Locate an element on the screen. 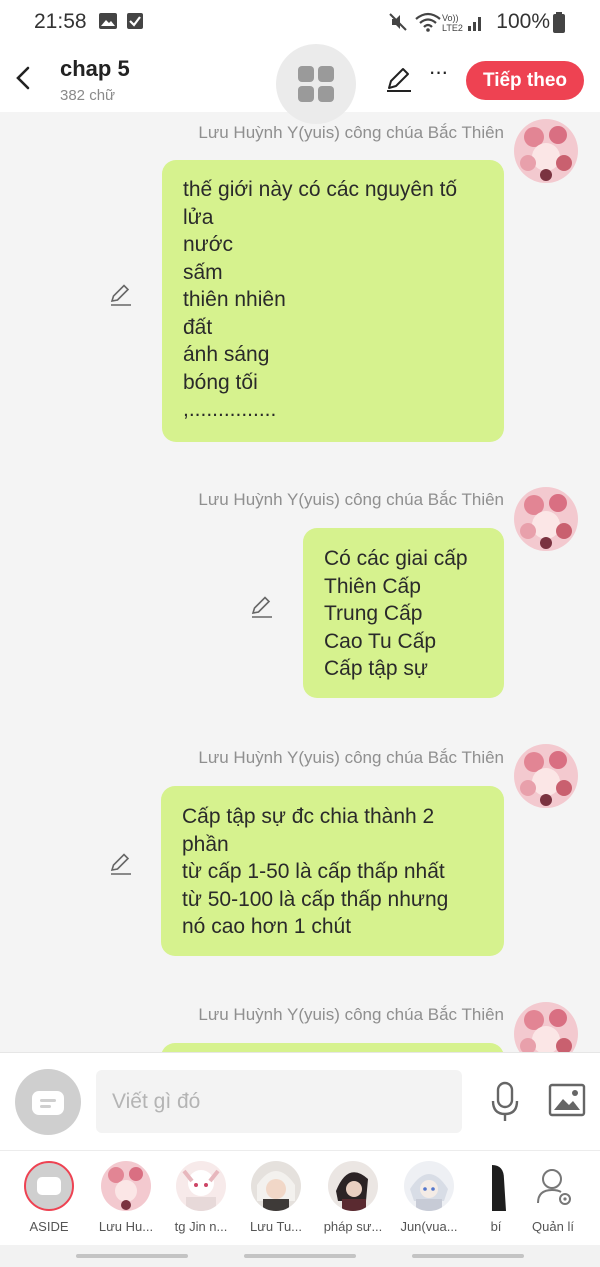  word-count: 382 chữ is located at coordinates (88, 95).